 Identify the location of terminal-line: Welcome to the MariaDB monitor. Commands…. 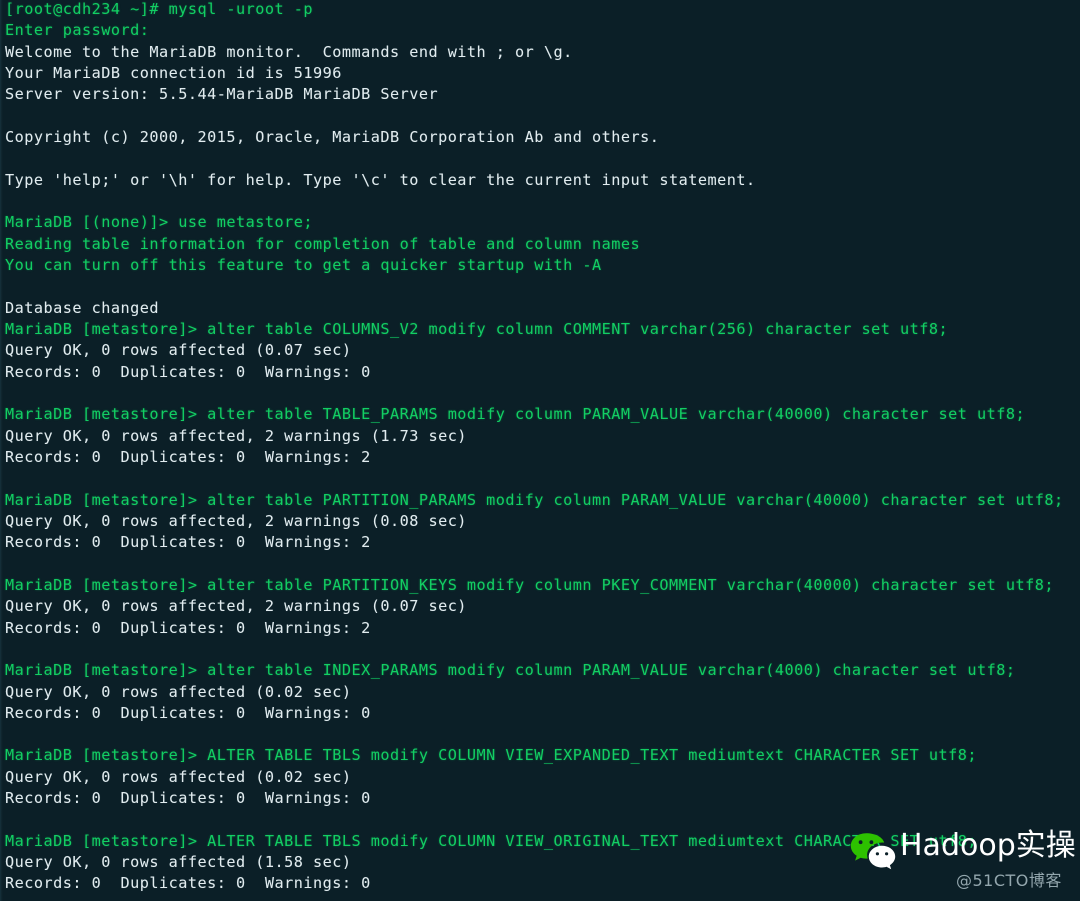
(289, 51).